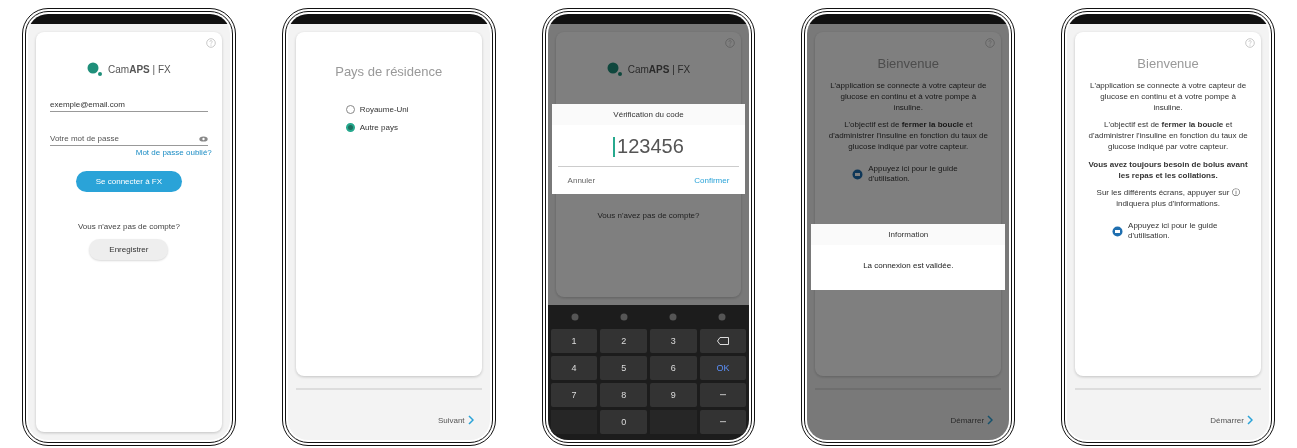  What do you see at coordinates (673, 395) in the screenshot?
I see `digit-key: 9` at bounding box center [673, 395].